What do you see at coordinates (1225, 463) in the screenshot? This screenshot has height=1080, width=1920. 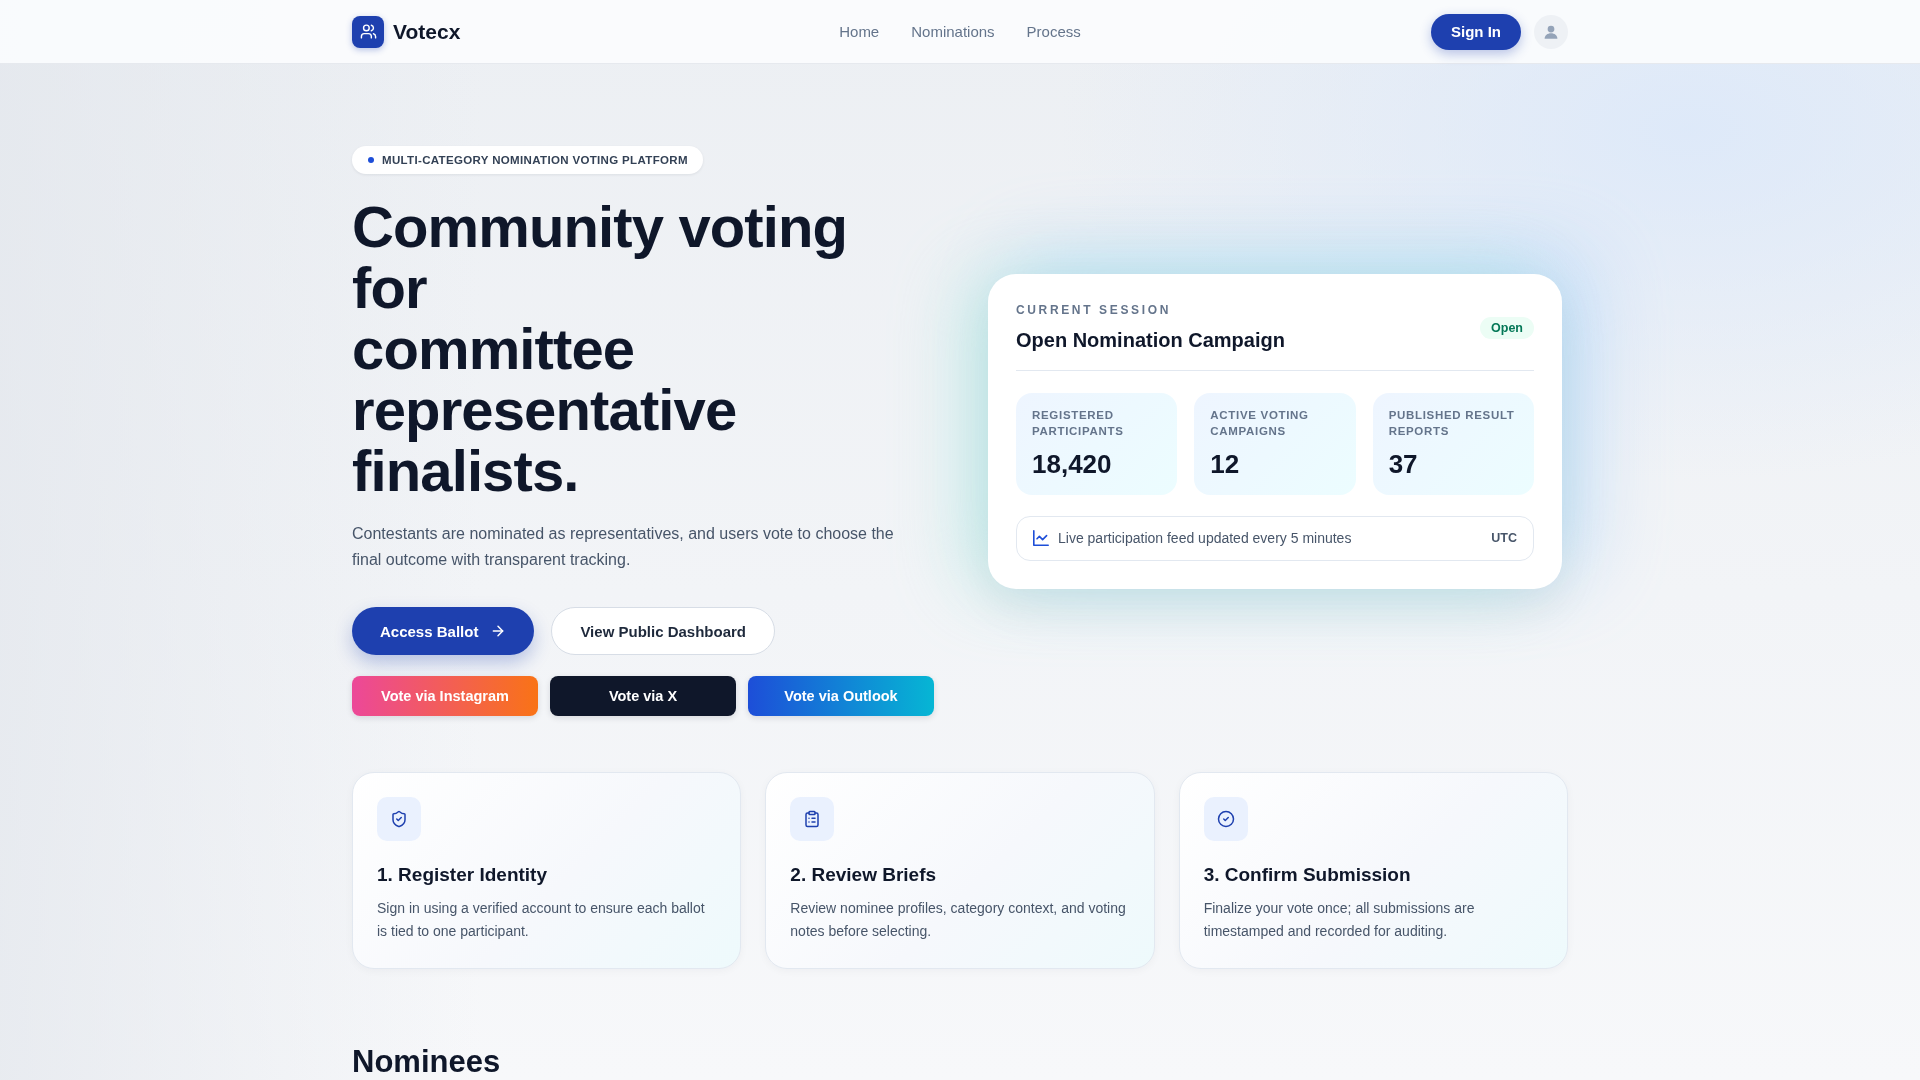 I see `stat-value: 12` at bounding box center [1225, 463].